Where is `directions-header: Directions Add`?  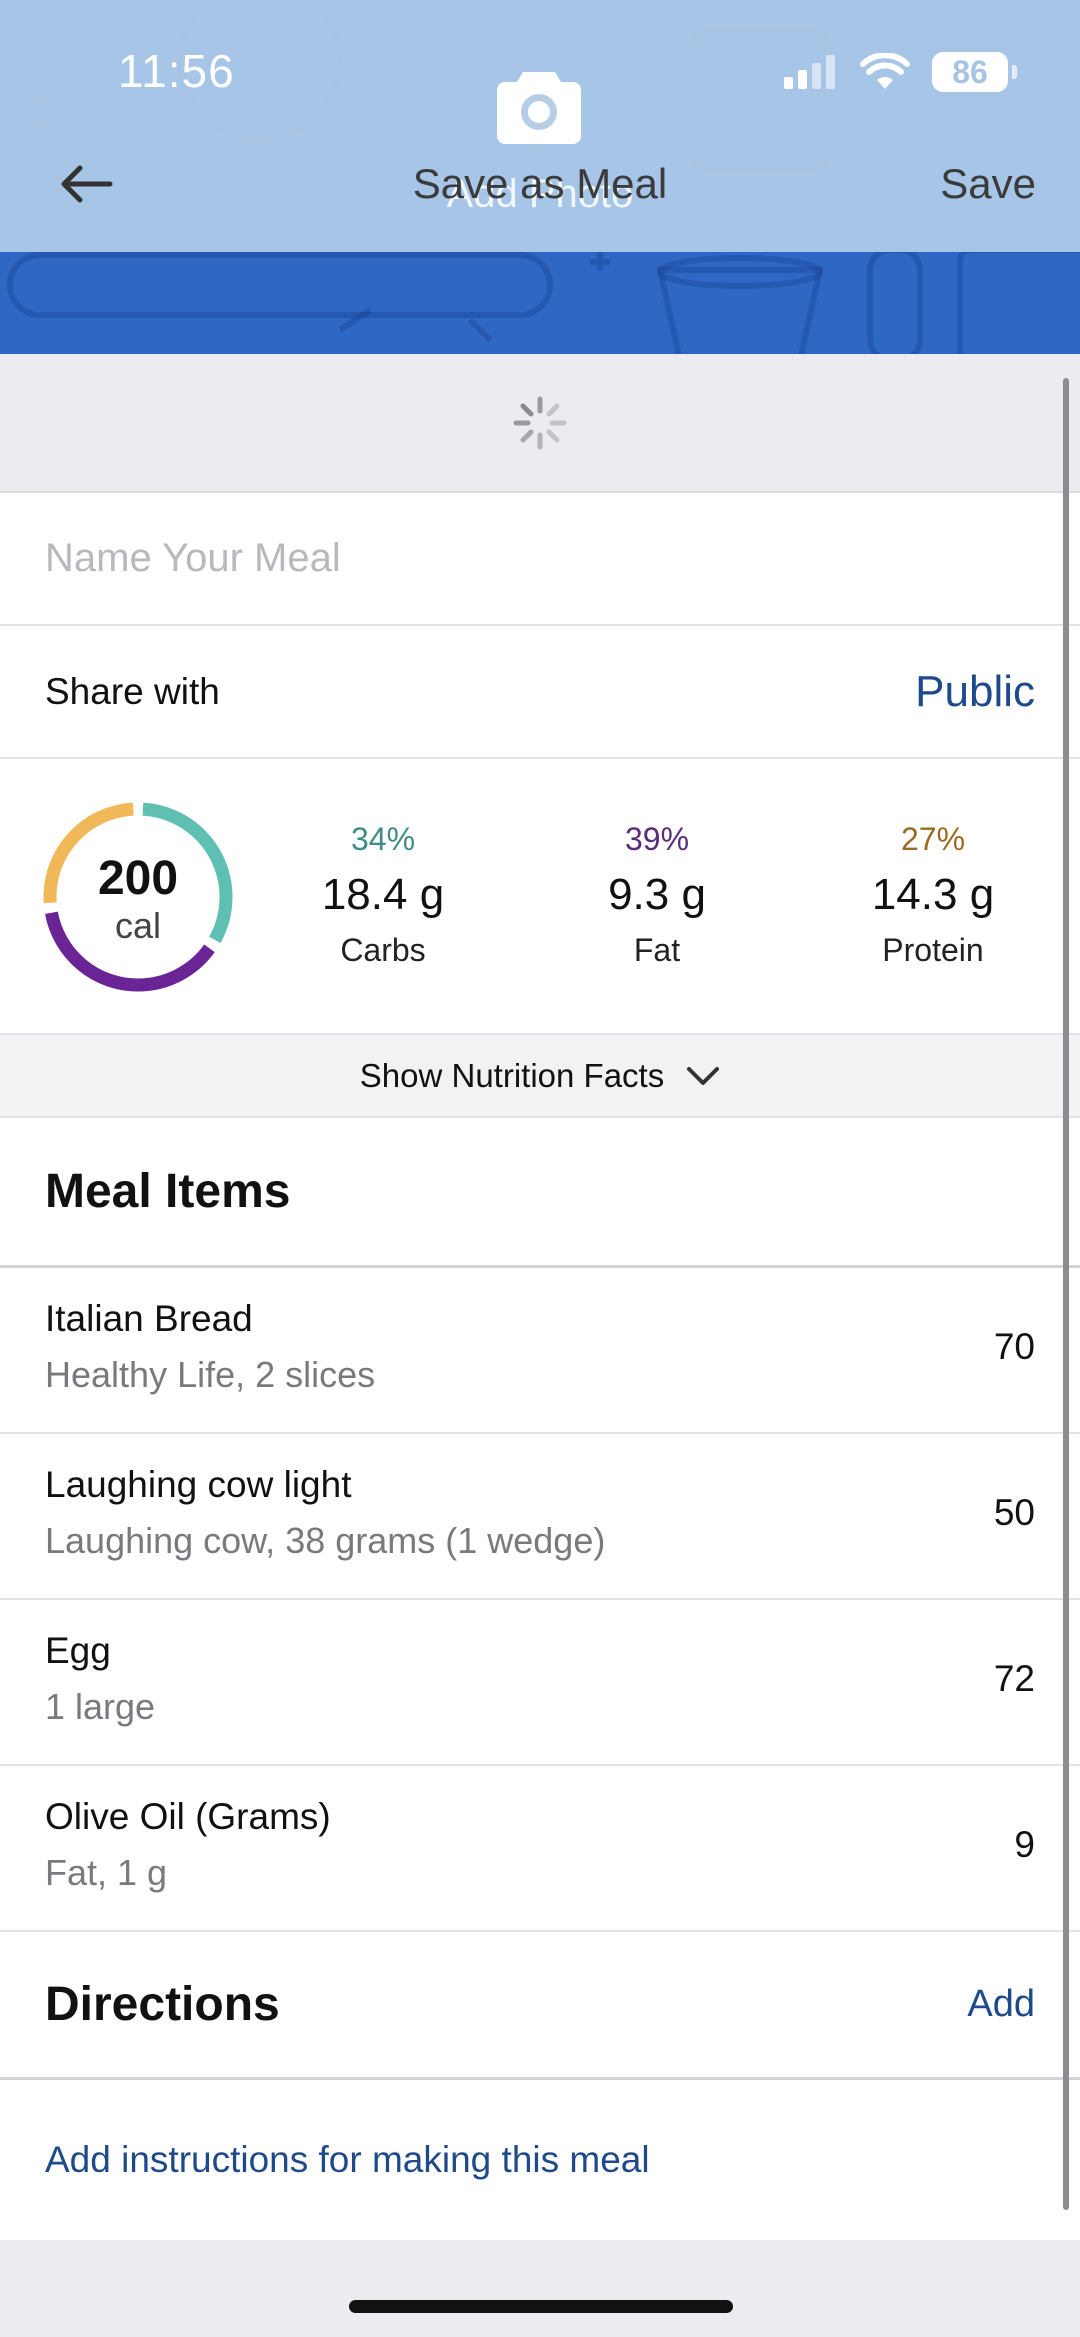
directions-header: Directions Add is located at coordinates (540, 2006).